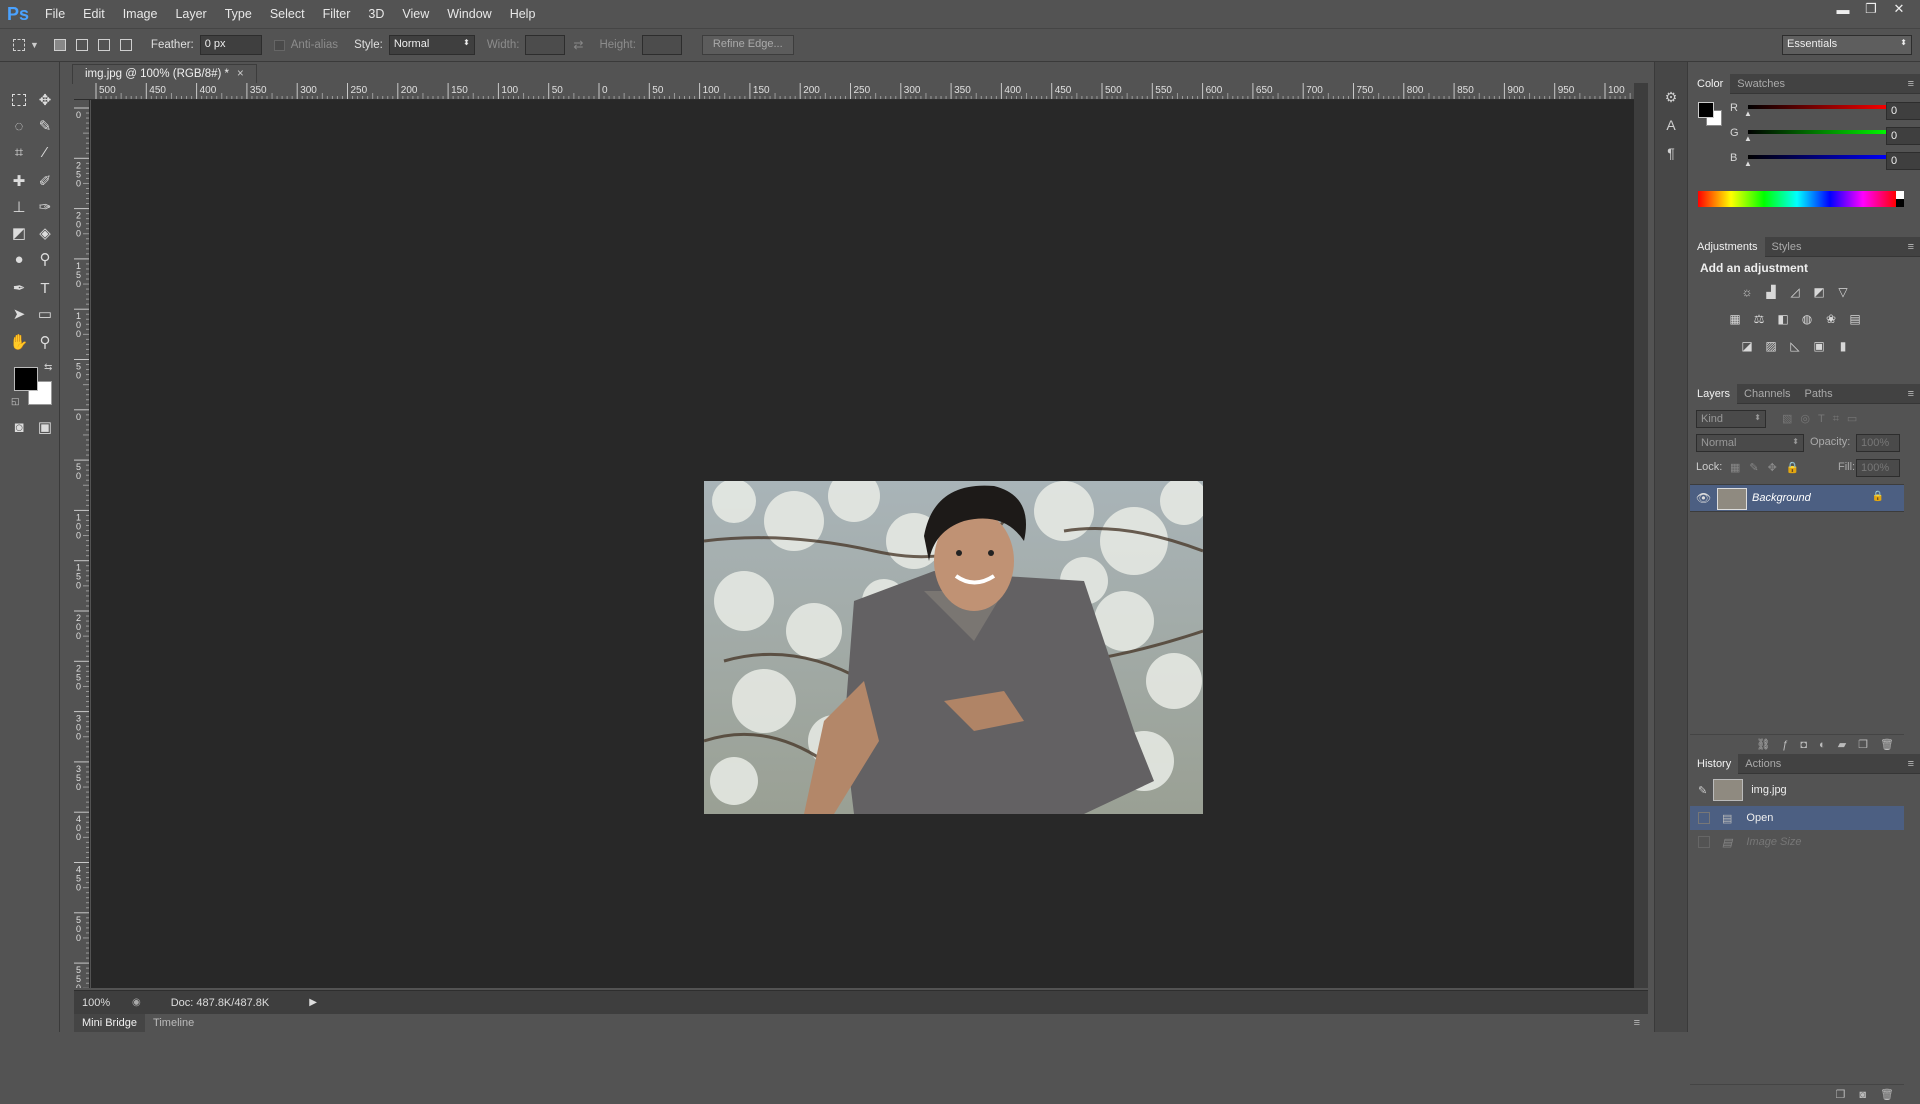  Describe the element at coordinates (94, 14) in the screenshot. I see `menu-edit: Edit` at that location.